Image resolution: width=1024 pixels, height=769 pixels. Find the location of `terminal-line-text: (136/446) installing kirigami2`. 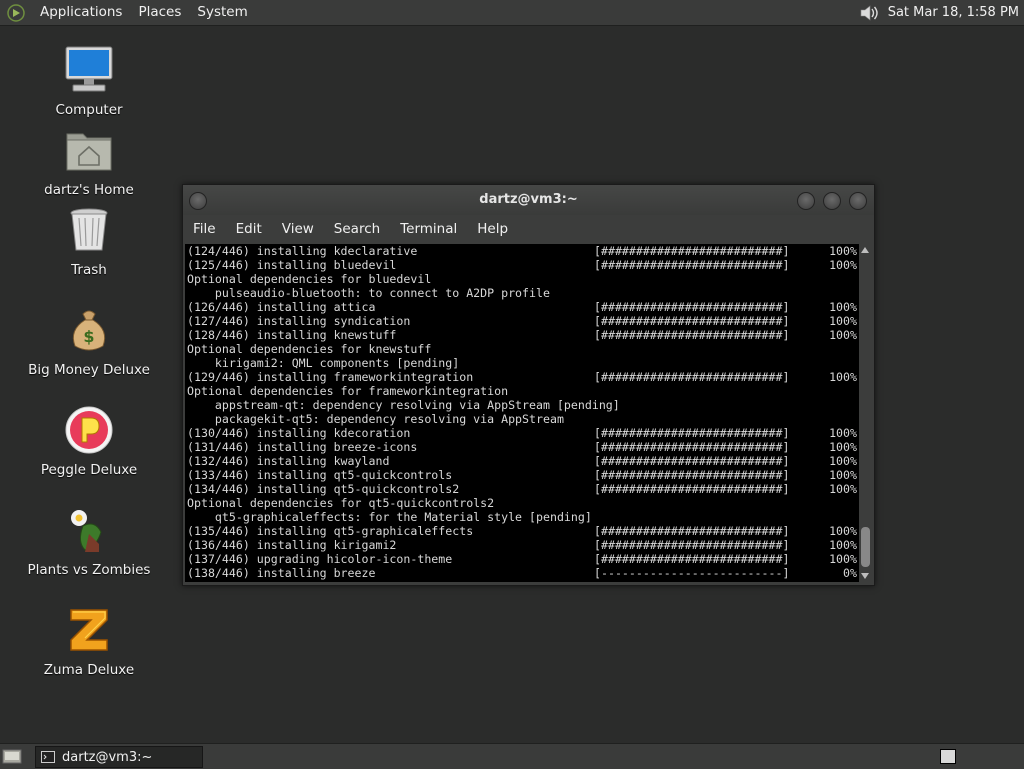

terminal-line-text: (136/446) installing kirigami2 is located at coordinates (292, 545).